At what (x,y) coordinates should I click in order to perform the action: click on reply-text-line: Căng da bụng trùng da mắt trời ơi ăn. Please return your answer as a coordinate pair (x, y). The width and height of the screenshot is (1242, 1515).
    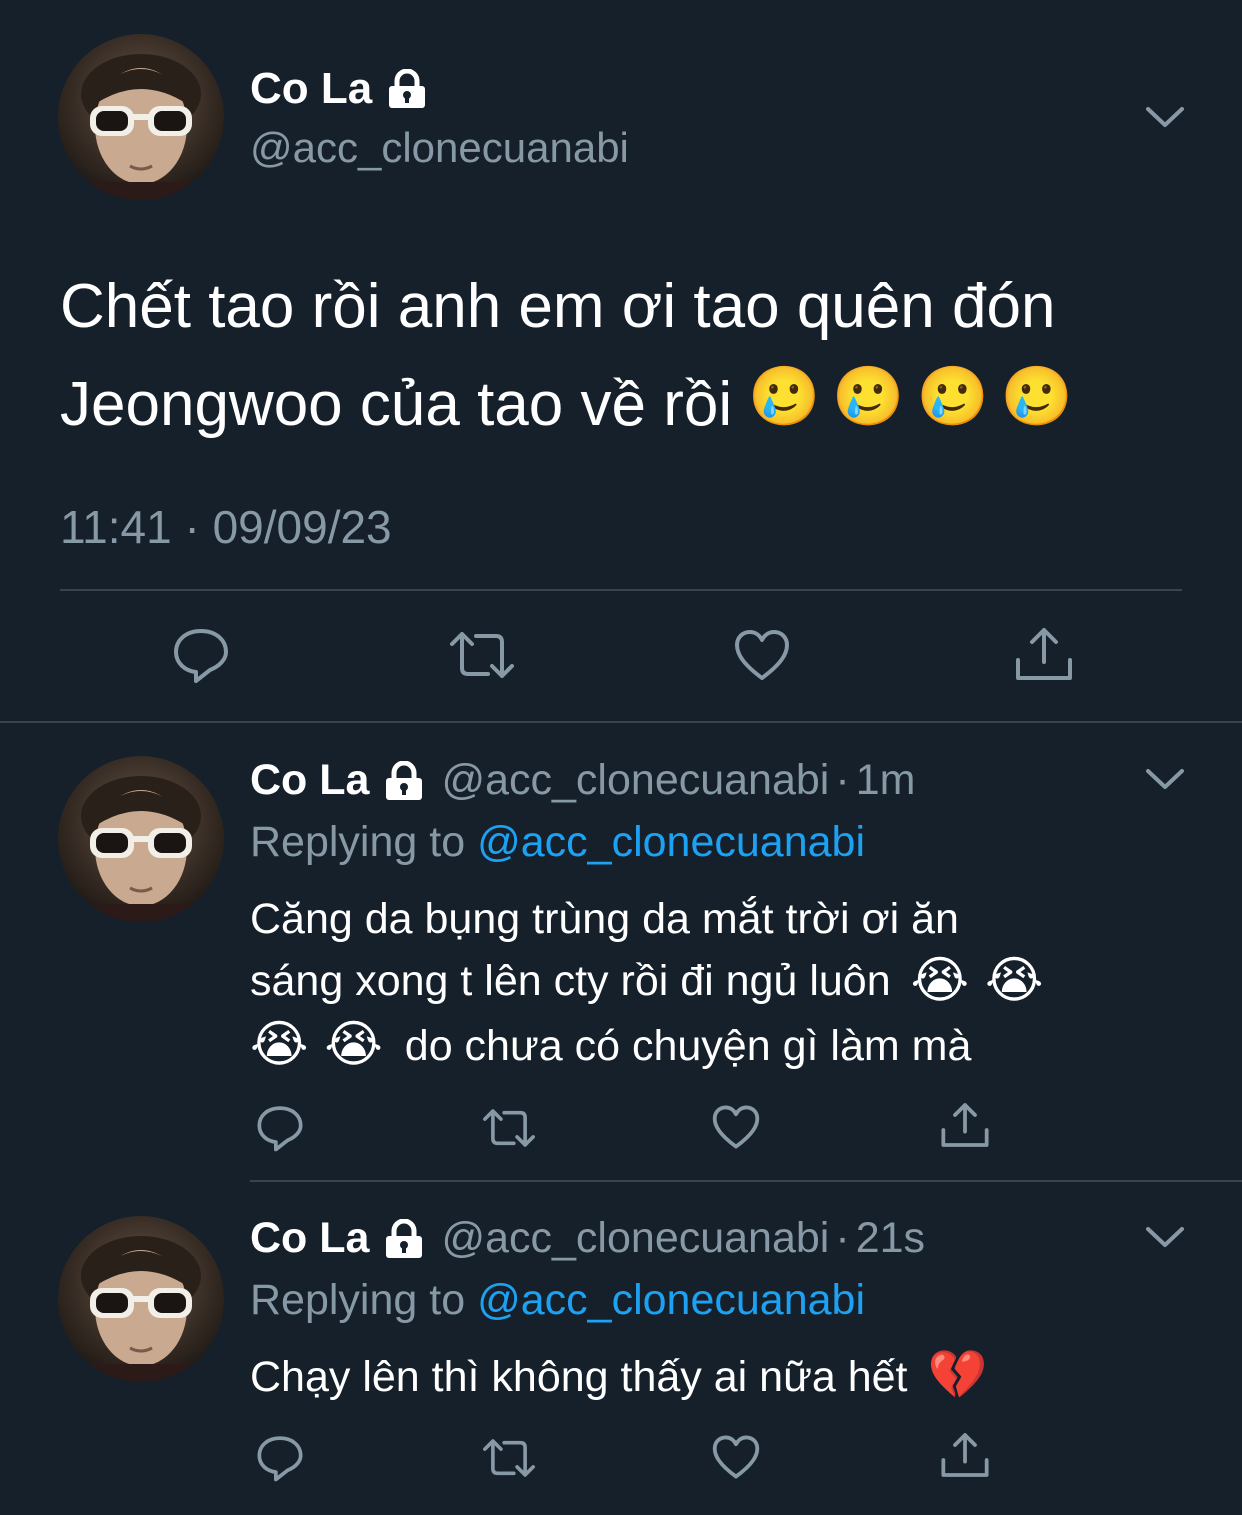
    Looking at the image, I should click on (604, 919).